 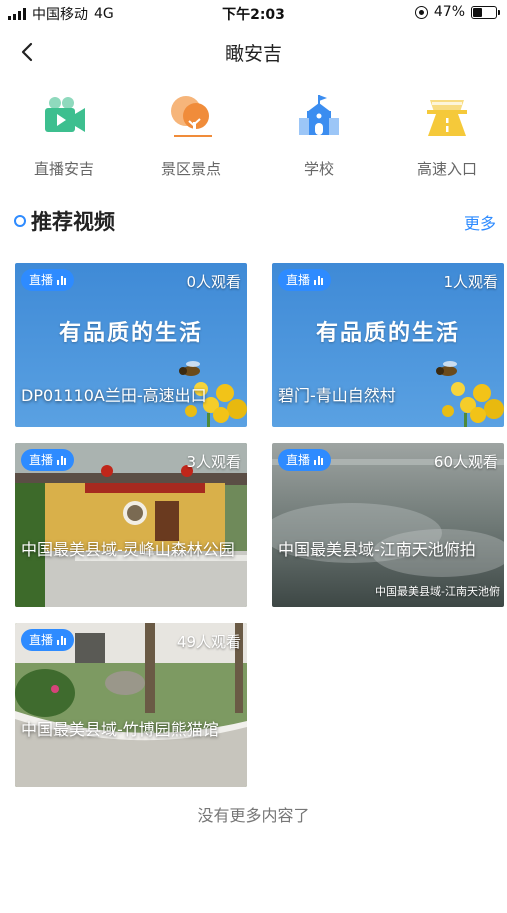 I want to click on video-card: 直播 60人观看 中国最美县域-江南天池俯拍 中国最美县域-江南天池俯, so click(x=388, y=525).